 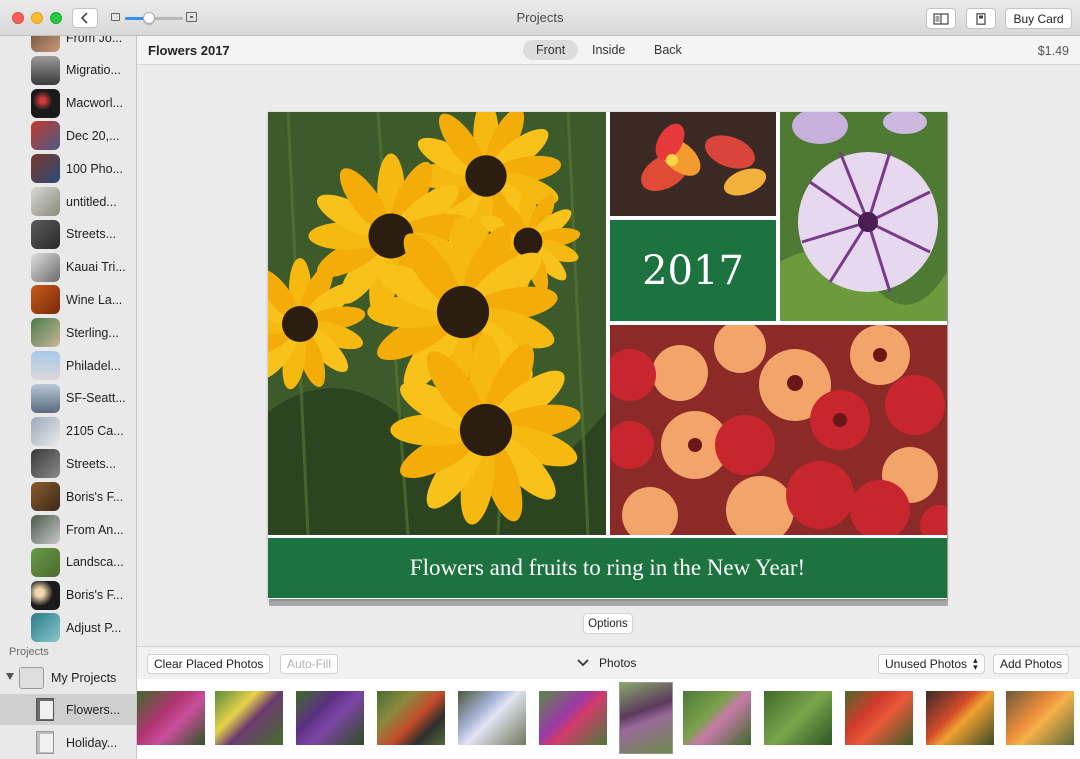 I want to click on layout-button, so click(x=941, y=18).